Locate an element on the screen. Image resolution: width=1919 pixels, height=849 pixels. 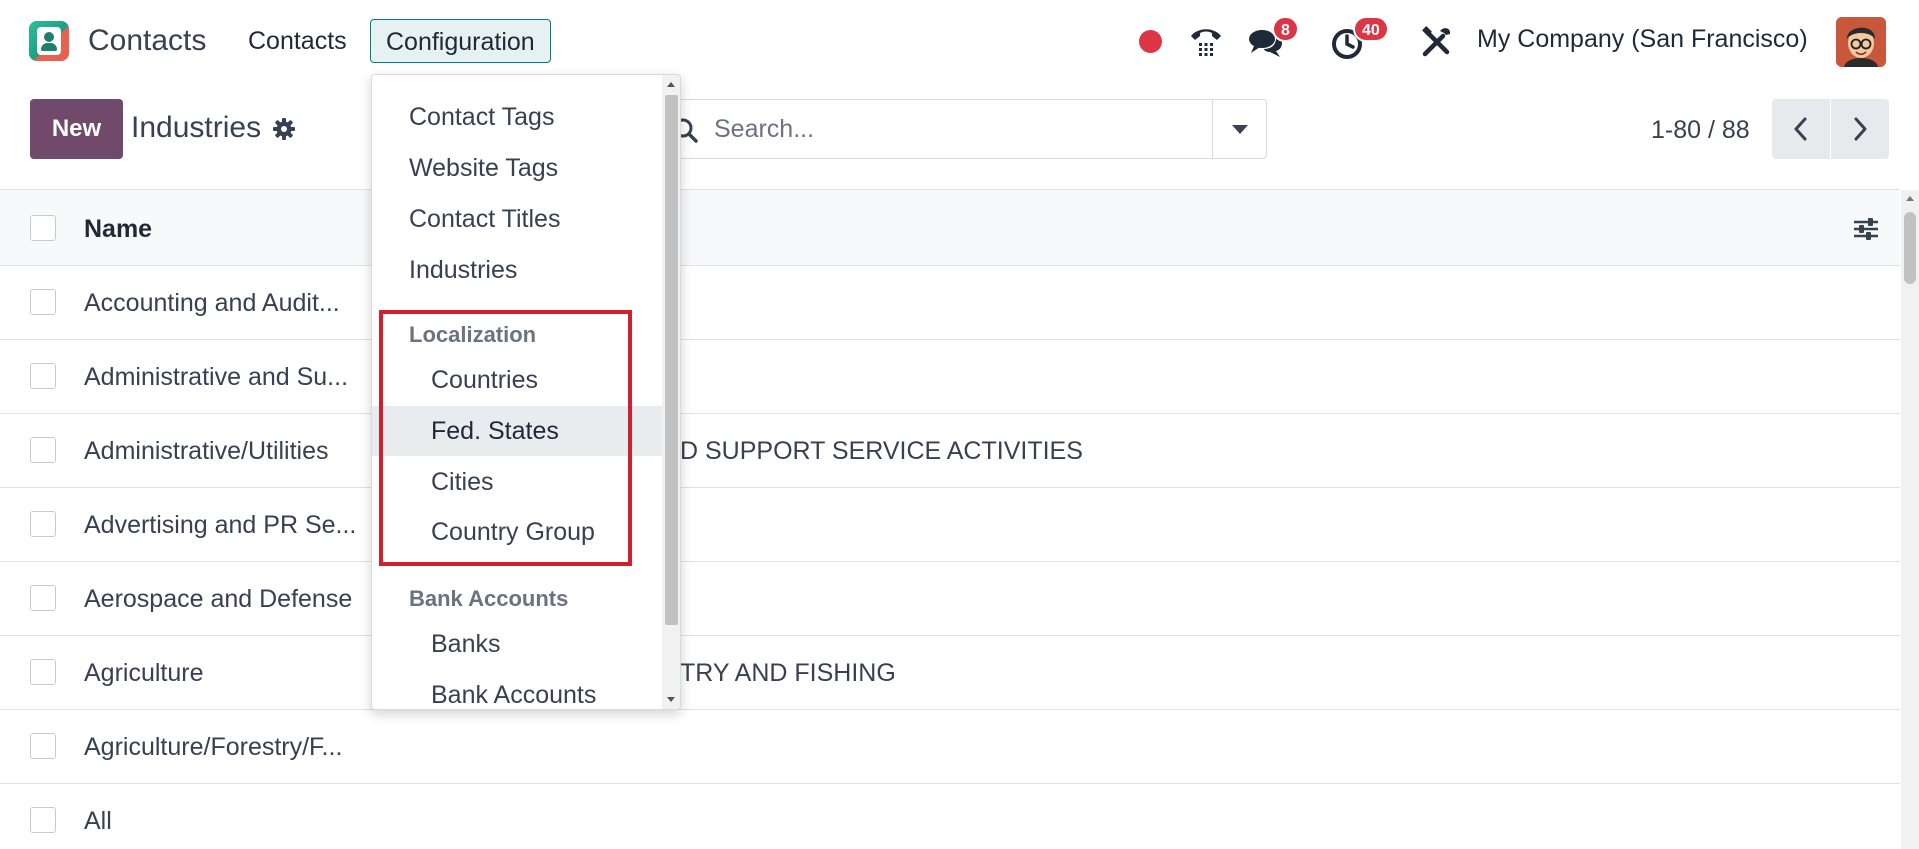
sliders-icon is located at coordinates (1866, 229).